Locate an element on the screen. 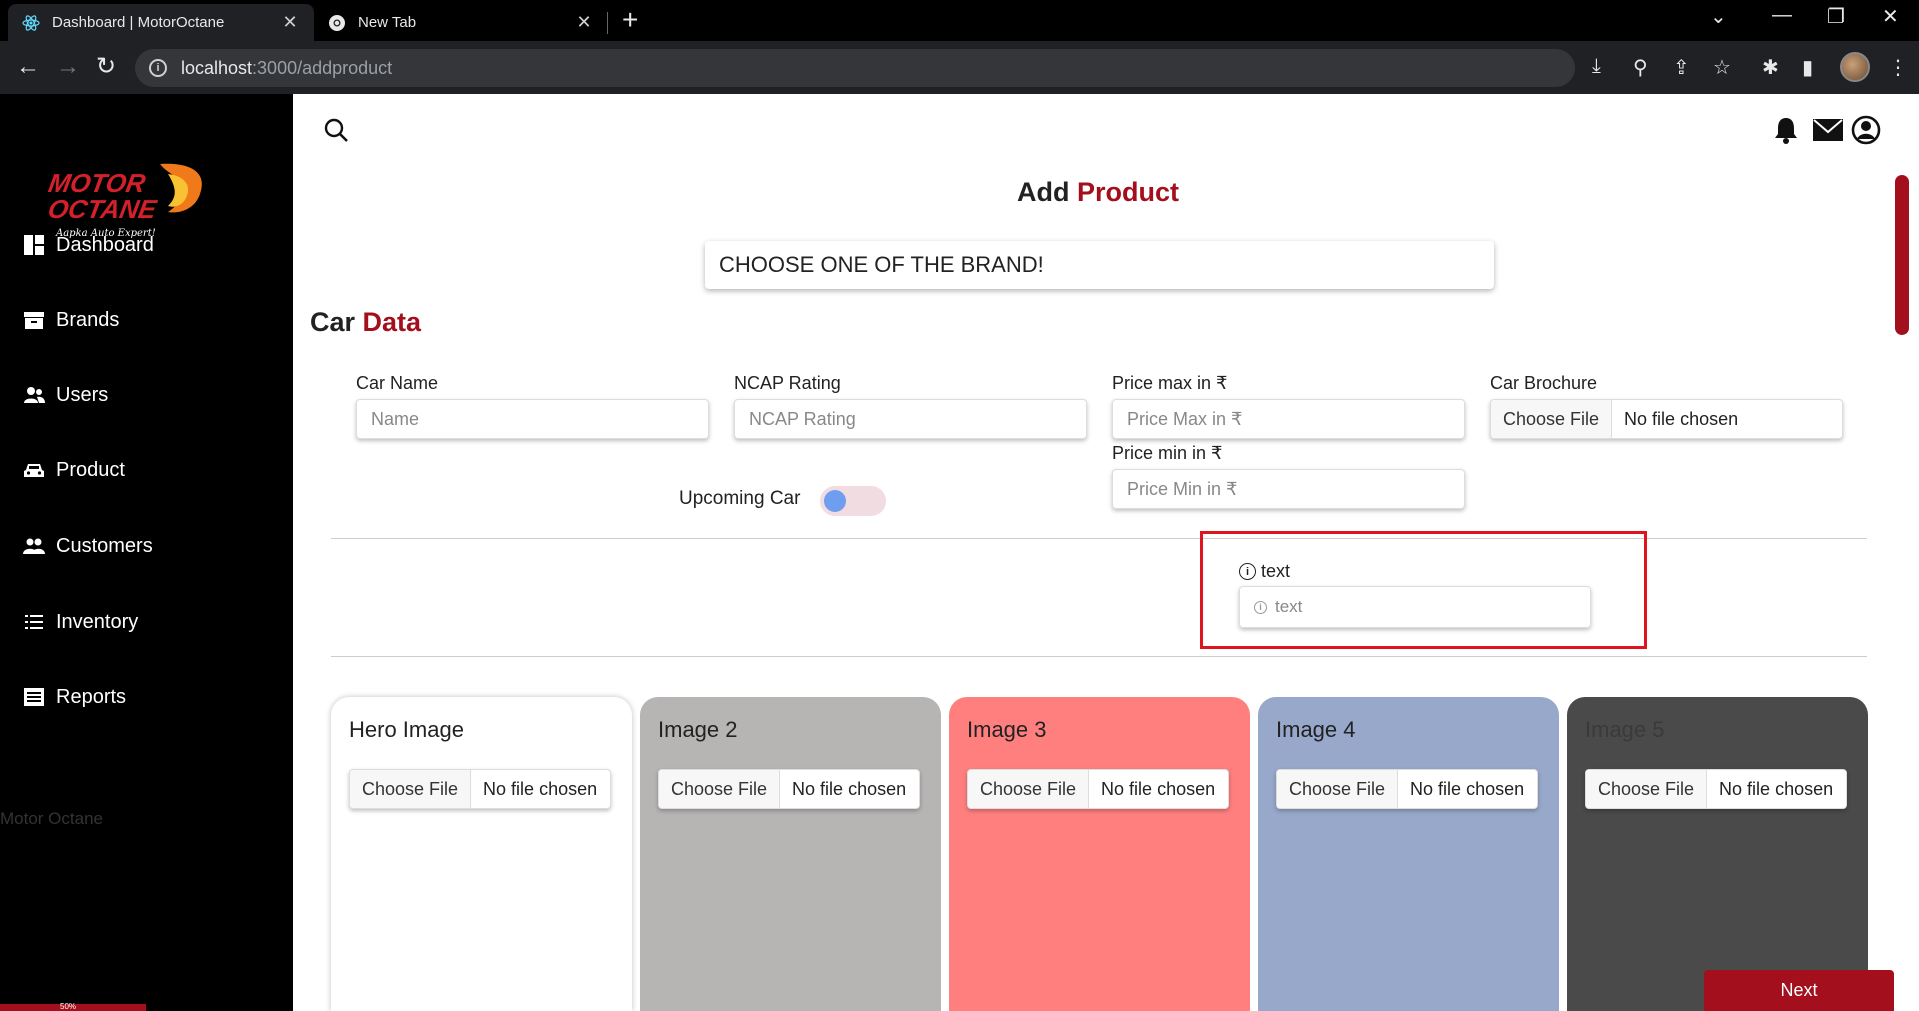  zoom-icon: ⚲ is located at coordinates (1640, 67).